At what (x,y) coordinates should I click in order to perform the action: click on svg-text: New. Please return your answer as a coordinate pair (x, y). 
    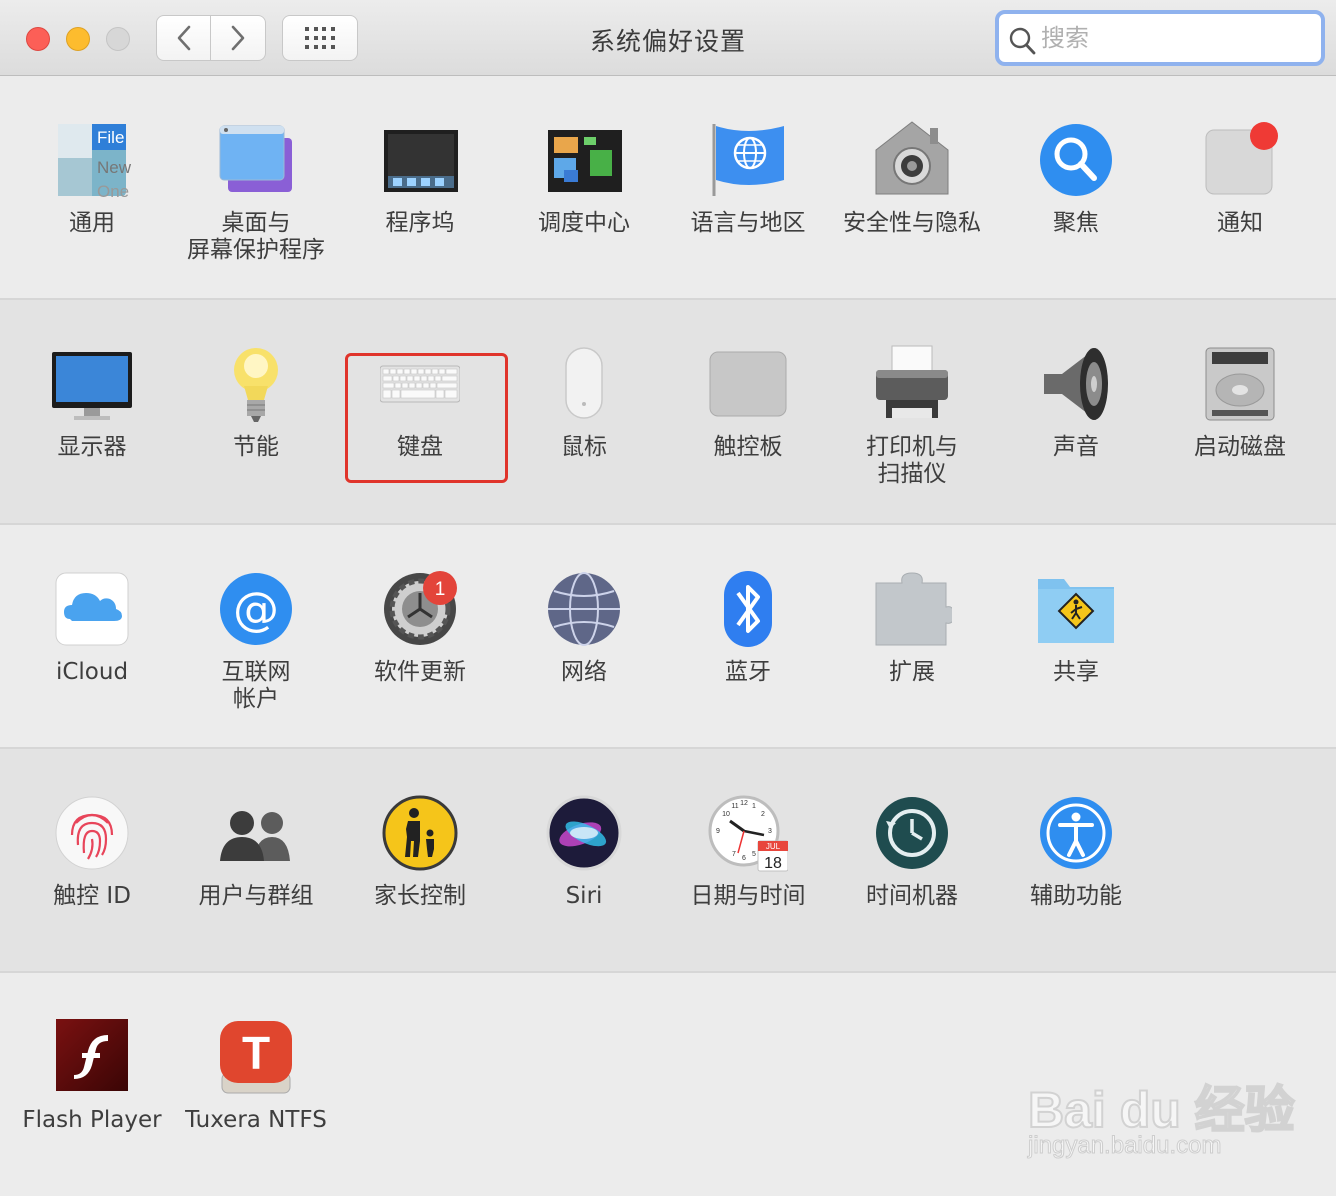
    Looking at the image, I should click on (114, 167).